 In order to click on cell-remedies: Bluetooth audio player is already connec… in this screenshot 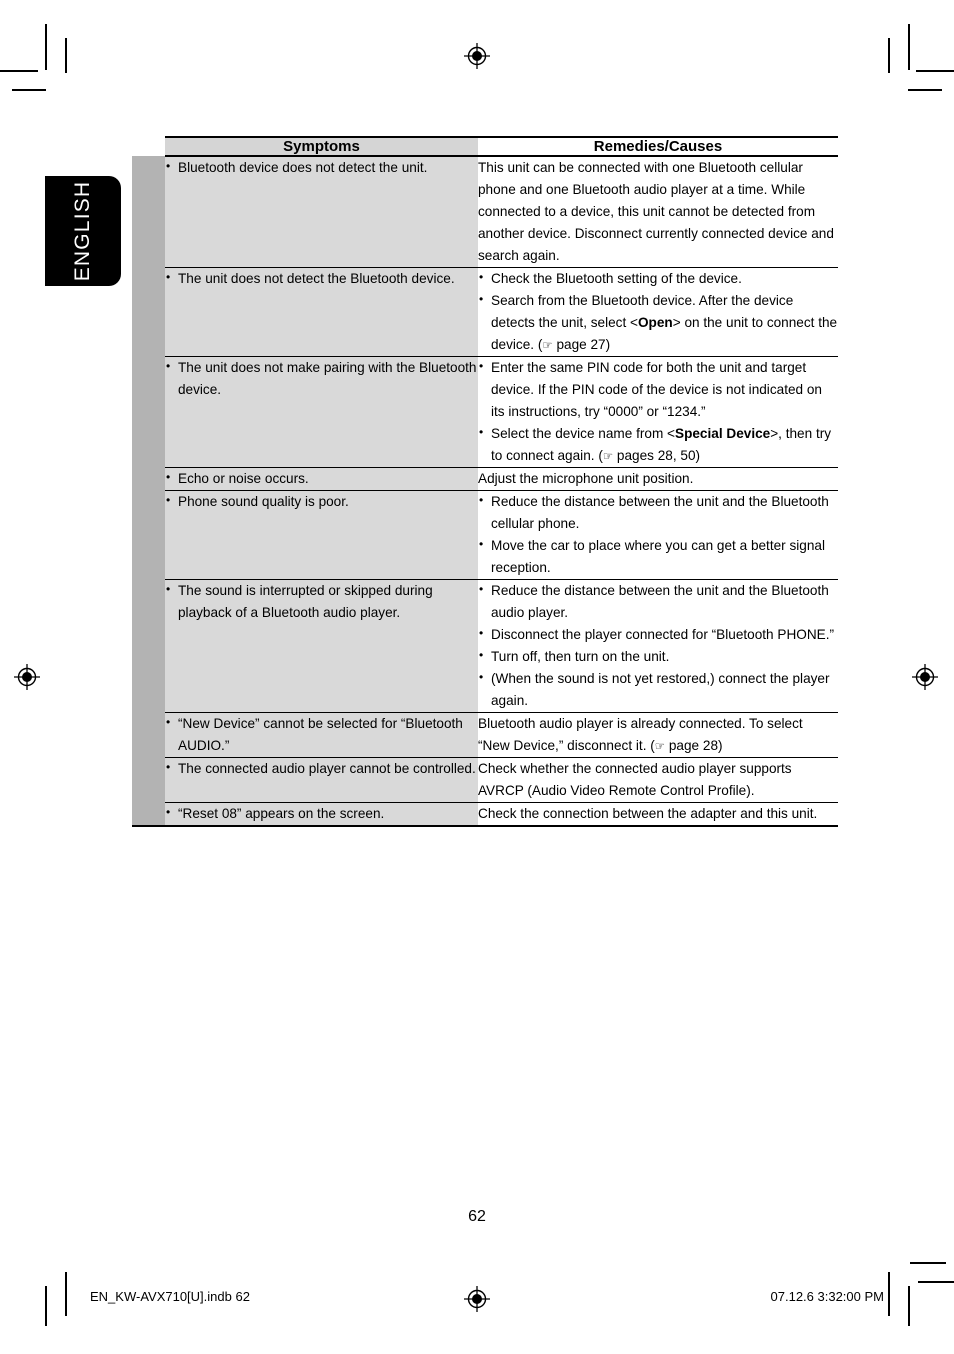, I will do `click(658, 735)`.